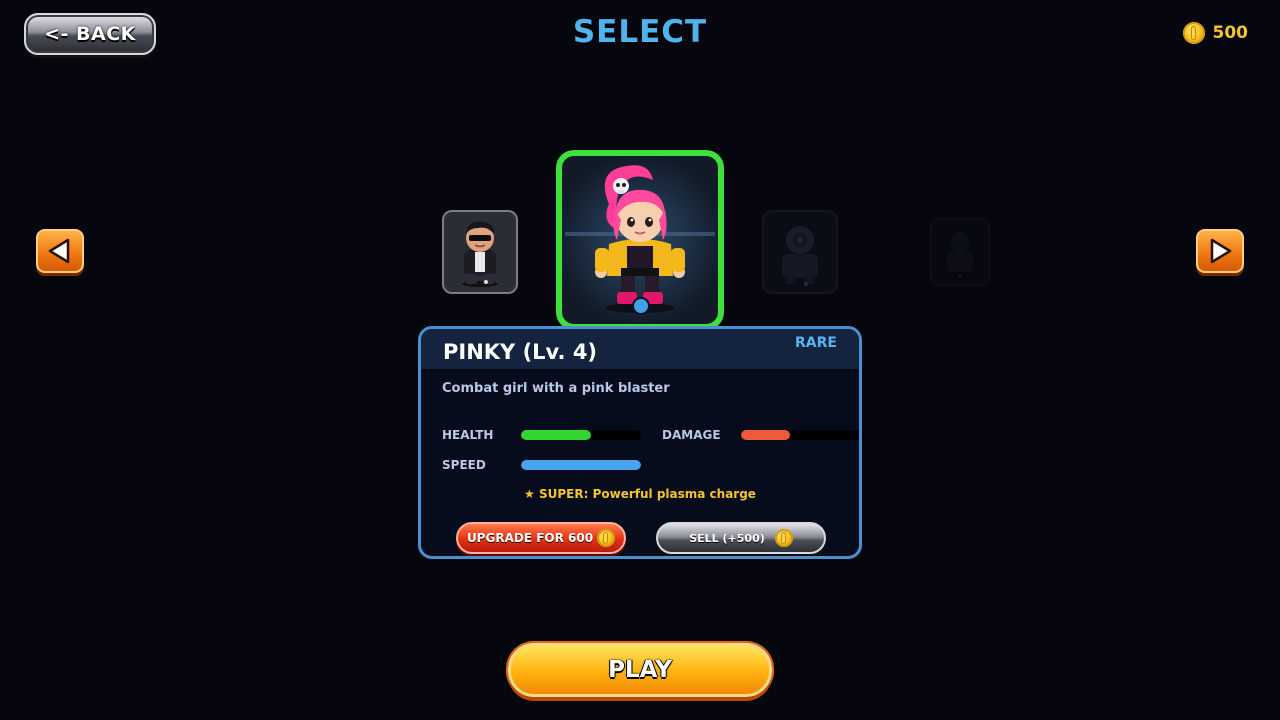 This screenshot has height=720, width=1280. Describe the element at coordinates (556, 435) in the screenshot. I see `health-bar-fill` at that location.